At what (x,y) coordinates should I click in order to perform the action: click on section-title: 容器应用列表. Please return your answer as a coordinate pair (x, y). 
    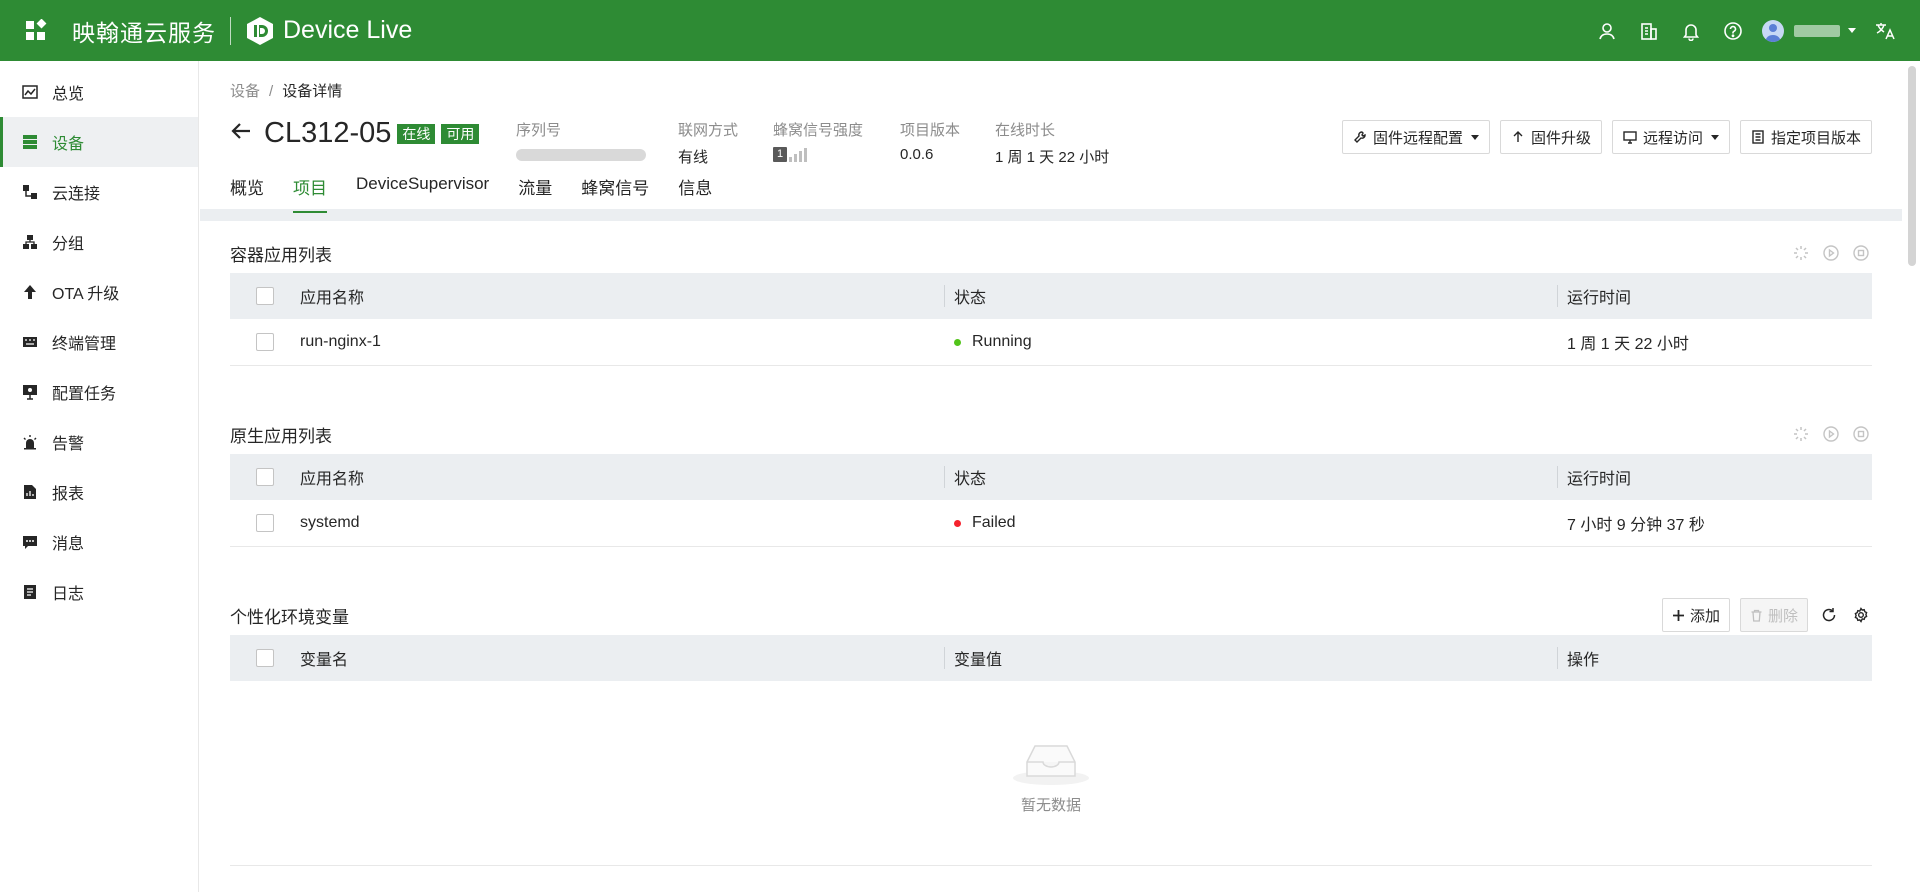
    Looking at the image, I should click on (281, 255).